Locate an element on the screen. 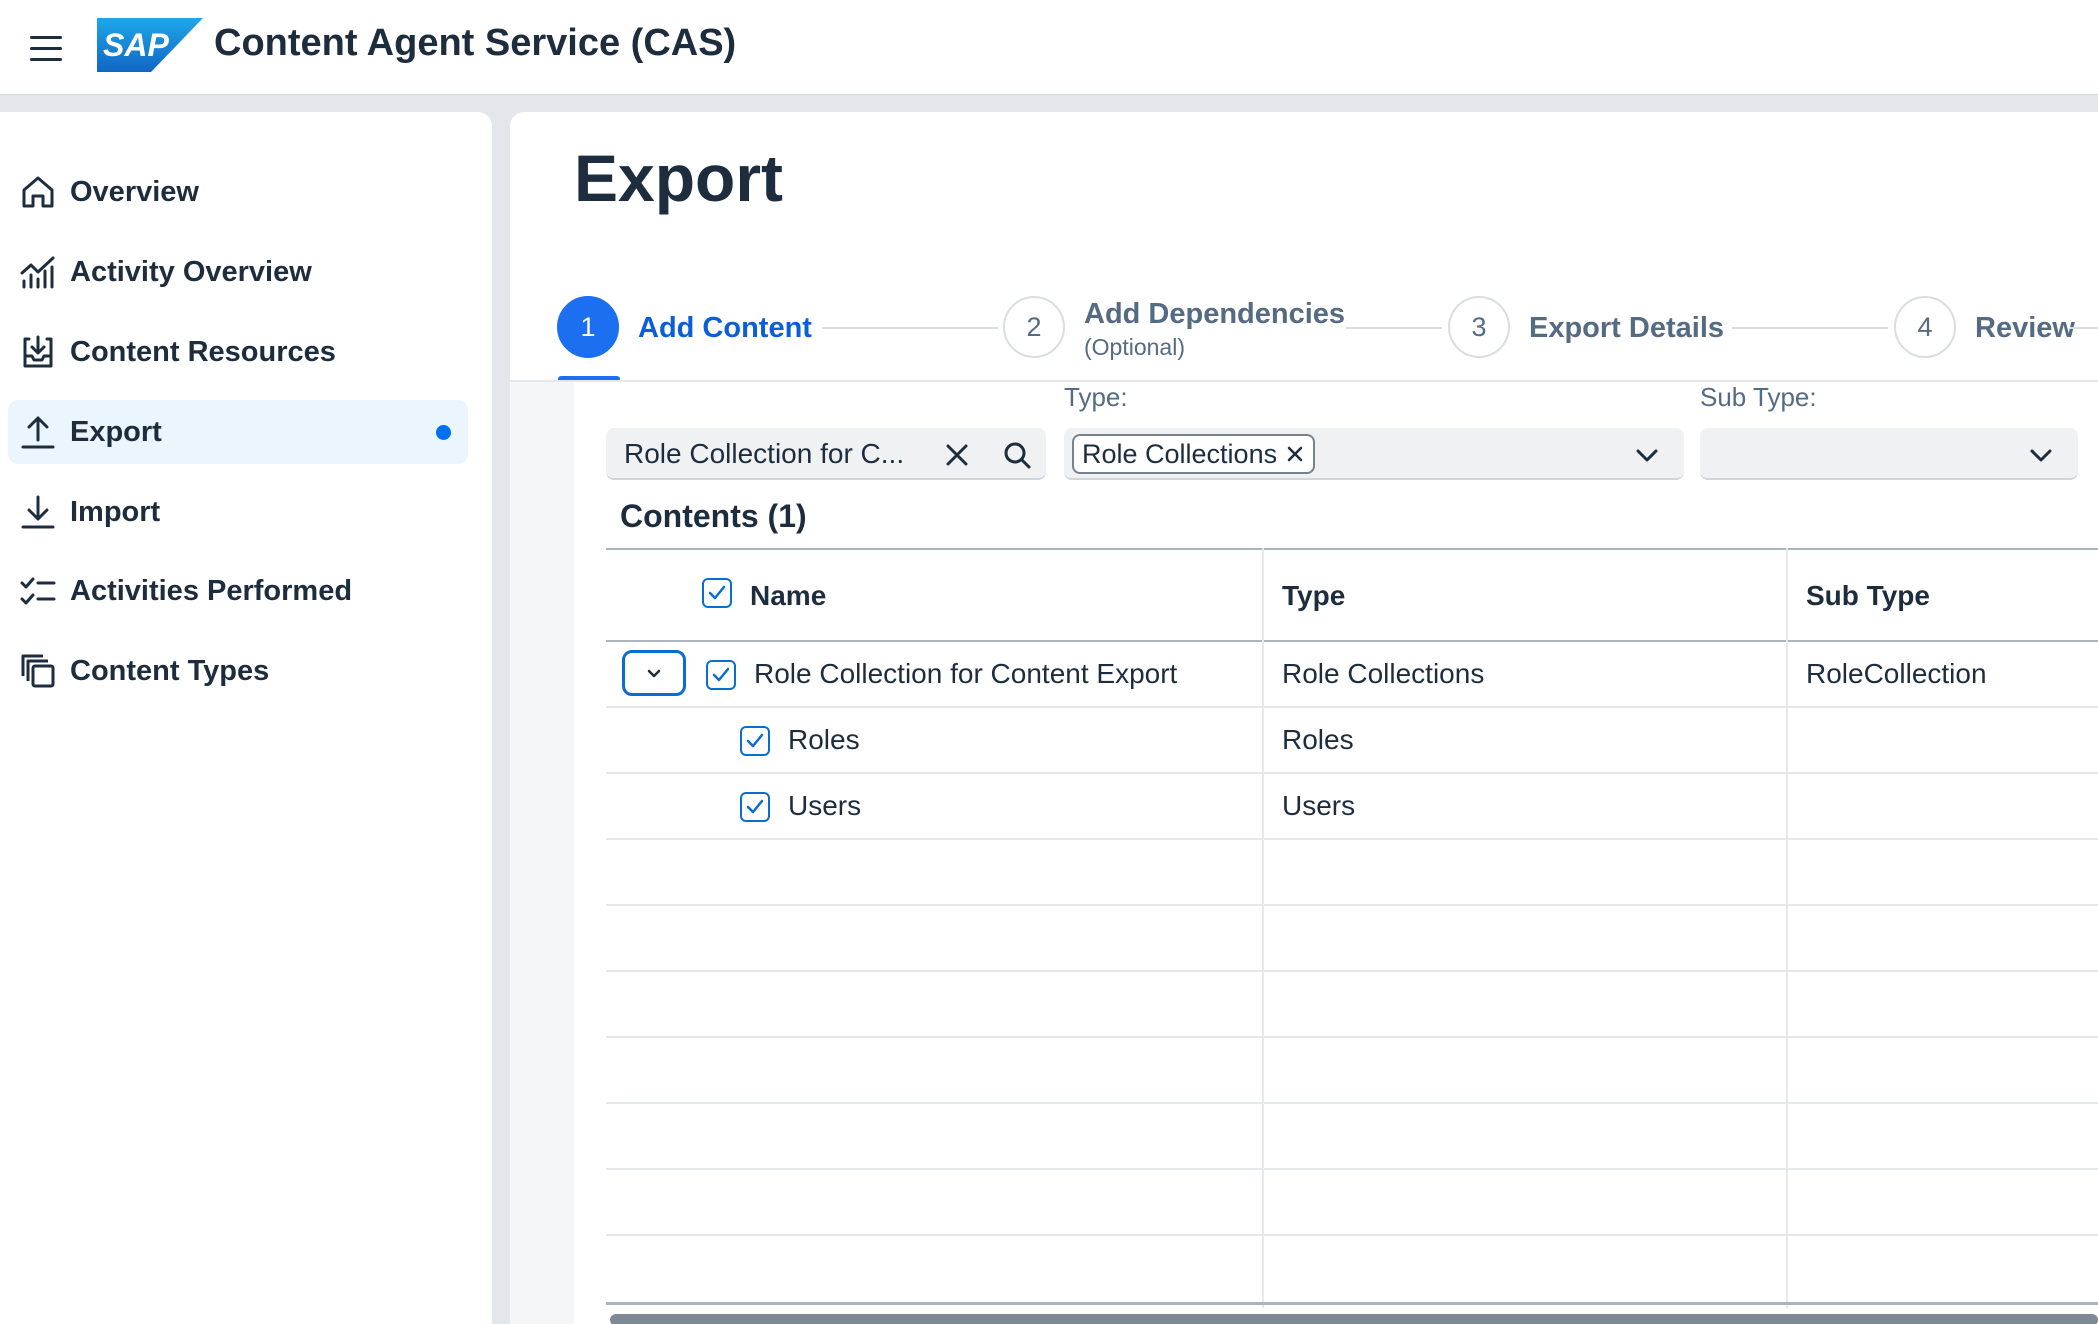  selected-indicator-dot is located at coordinates (443, 432).